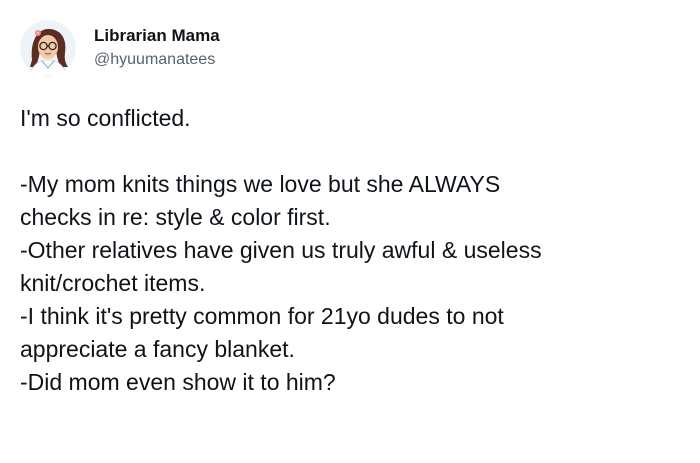 The image size is (700, 463). Describe the element at coordinates (157, 36) in the screenshot. I see `author-display-name: Librarian Mama` at that location.